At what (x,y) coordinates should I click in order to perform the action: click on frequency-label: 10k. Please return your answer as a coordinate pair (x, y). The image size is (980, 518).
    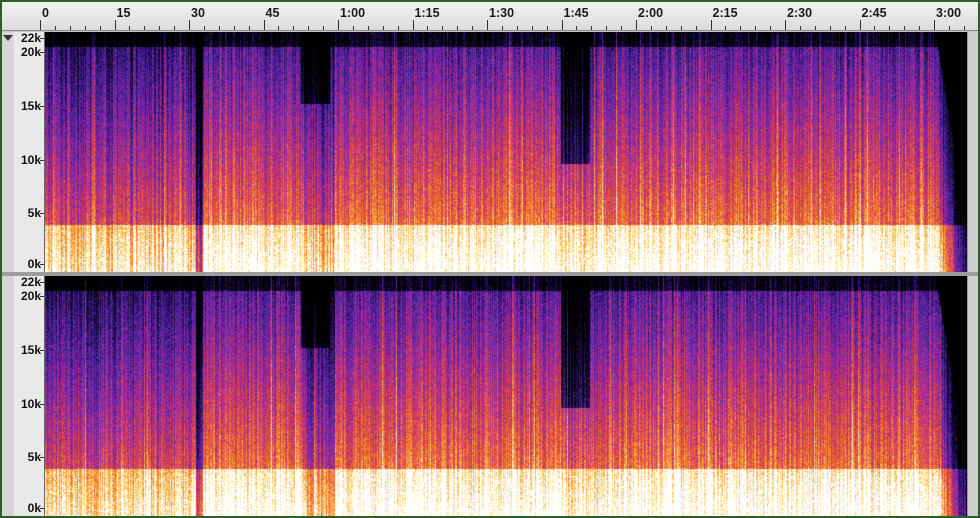
    Looking at the image, I should click on (30, 404).